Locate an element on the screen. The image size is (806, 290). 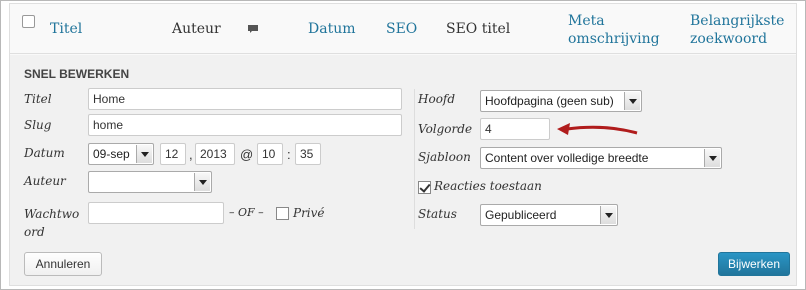
comments-label: Reacties toestaan is located at coordinates (488, 186).